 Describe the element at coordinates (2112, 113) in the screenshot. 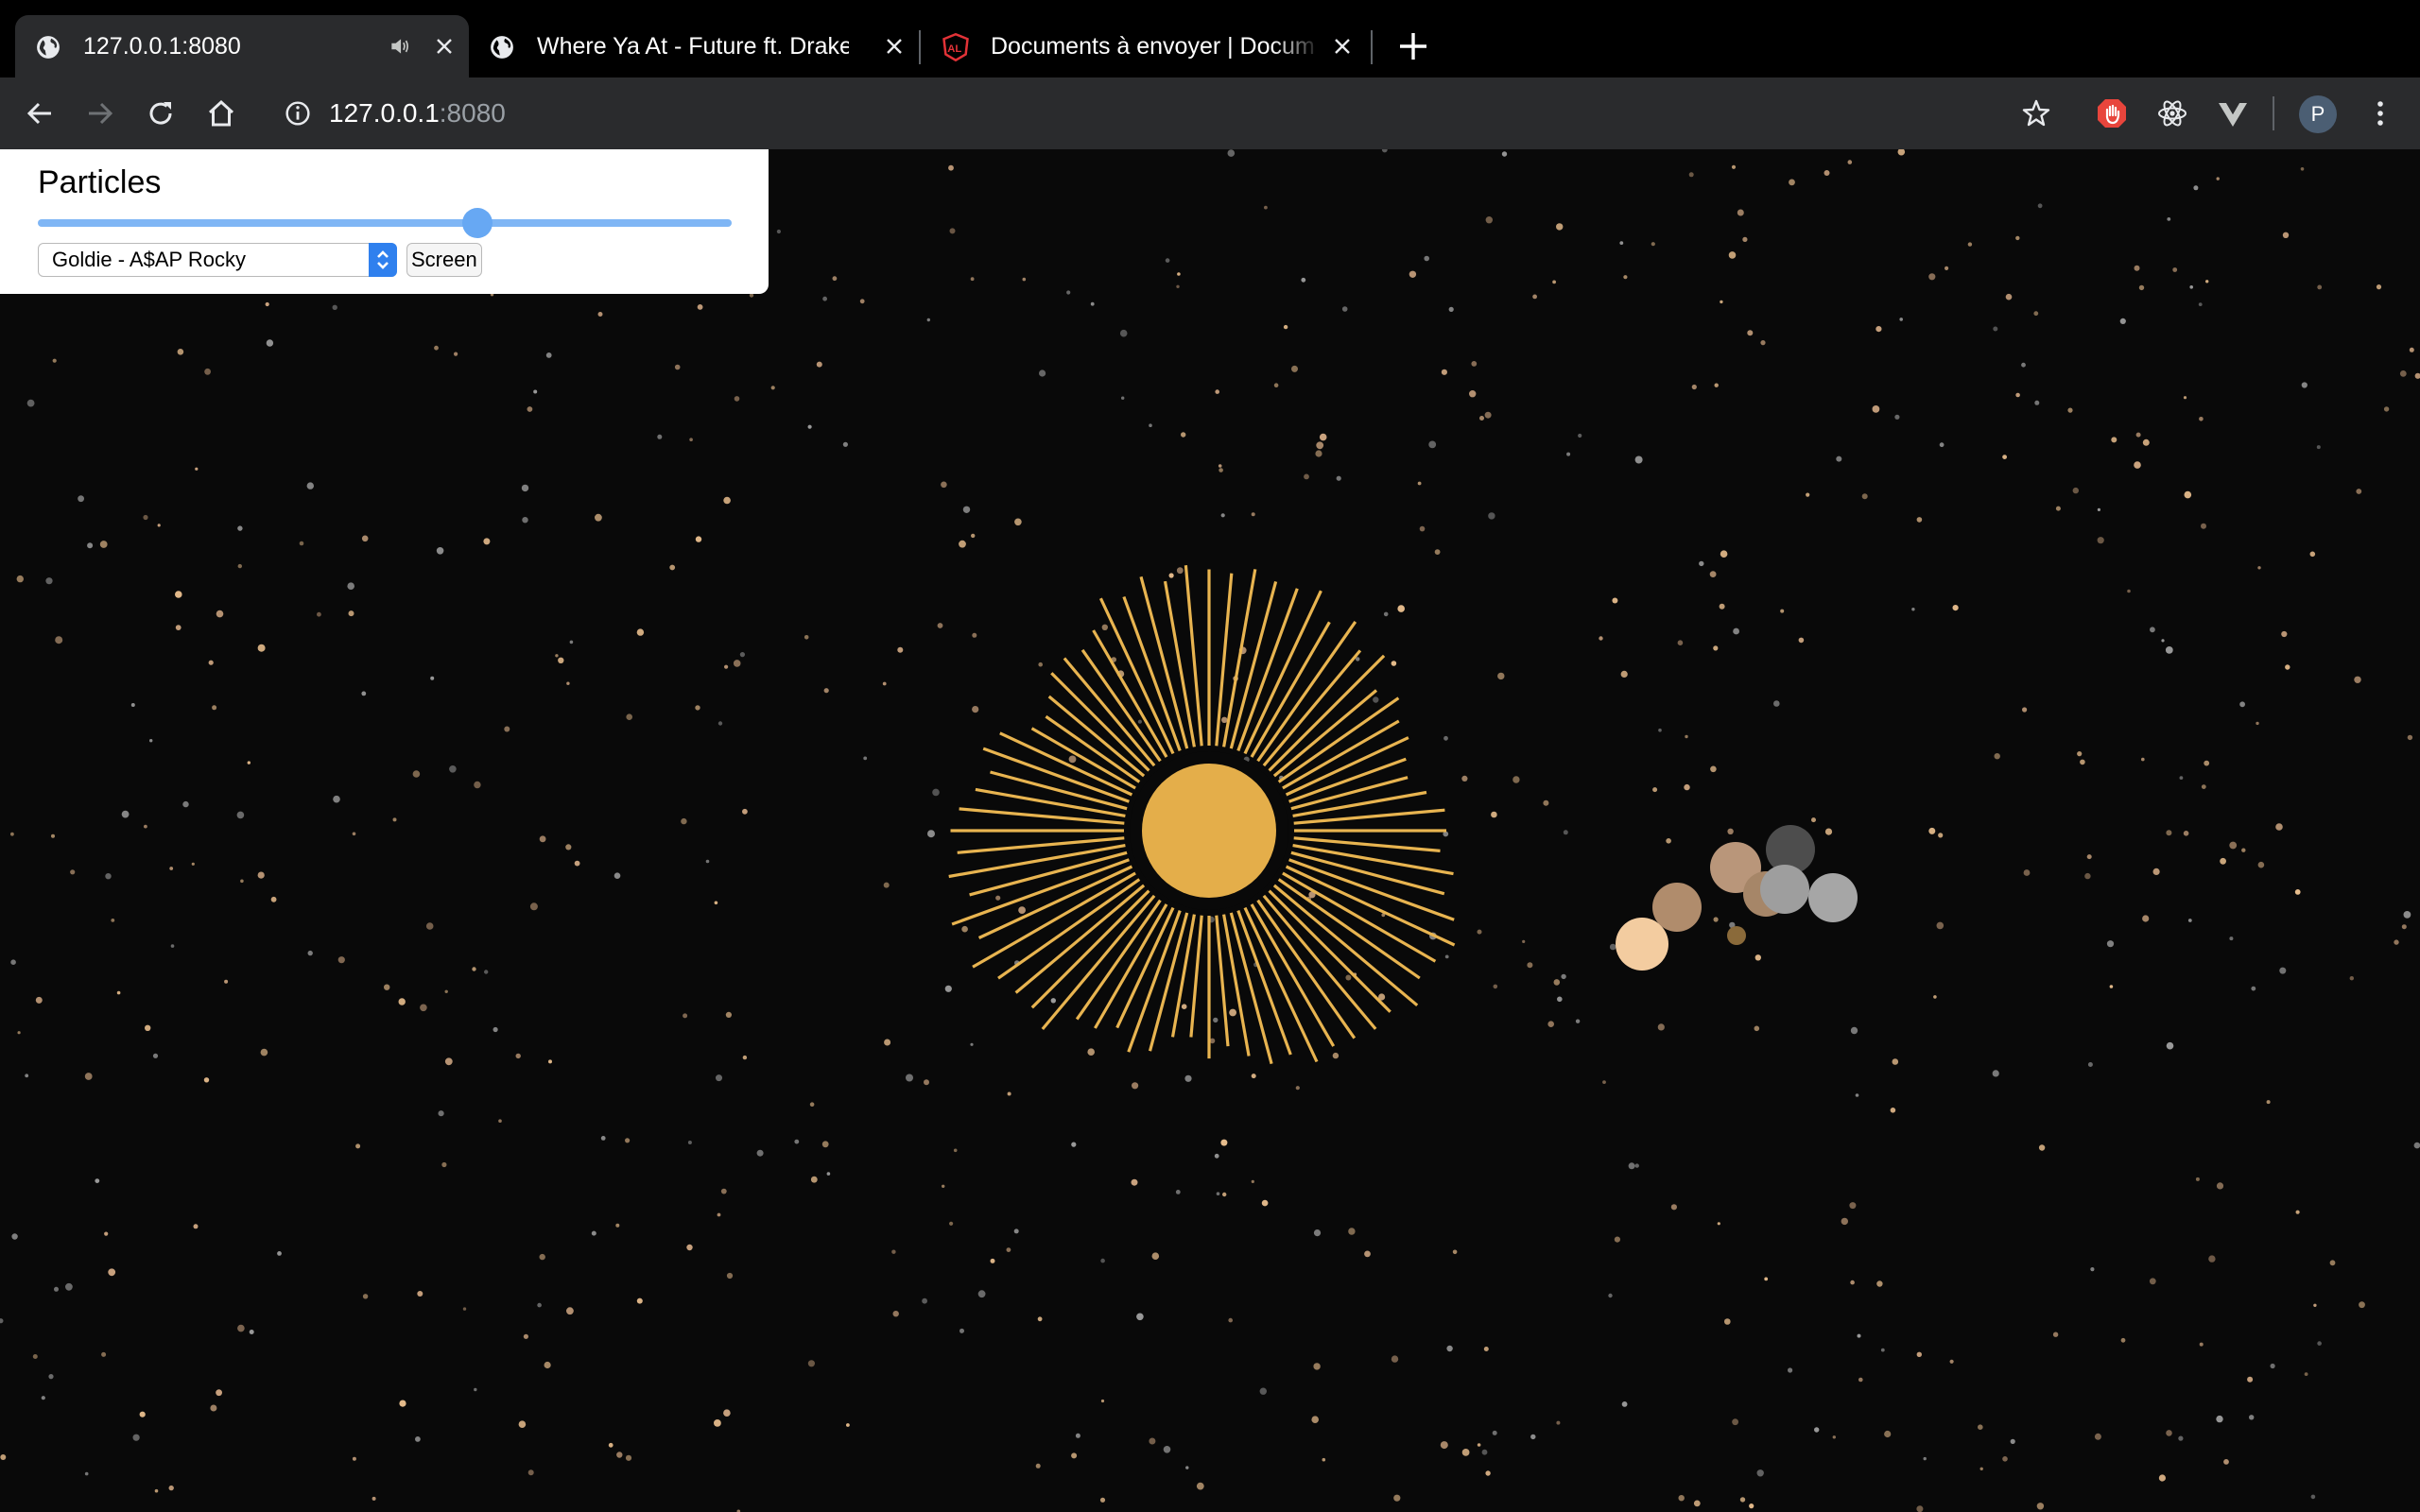

I see `adblock-extension-icon` at that location.